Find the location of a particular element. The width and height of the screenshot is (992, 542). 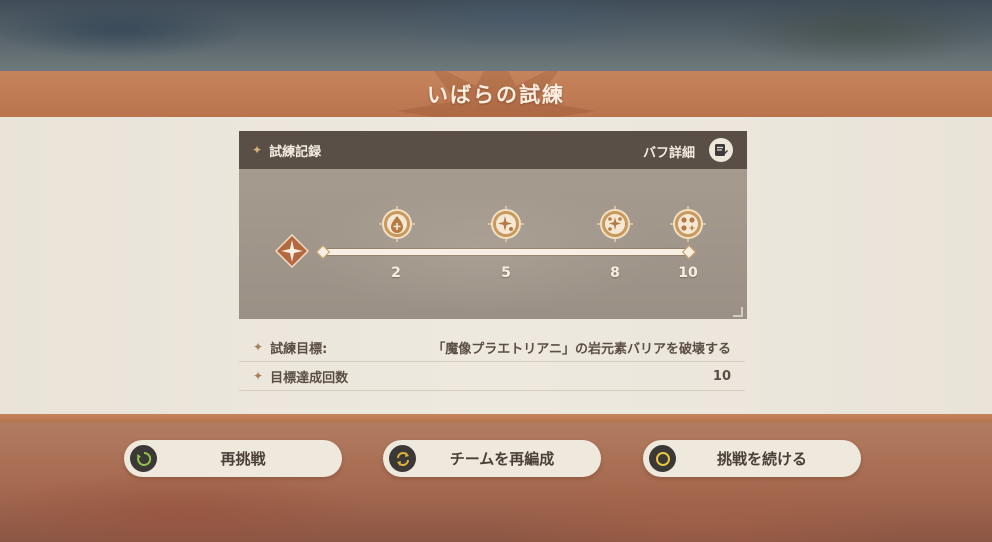

circle-icon is located at coordinates (662, 458).